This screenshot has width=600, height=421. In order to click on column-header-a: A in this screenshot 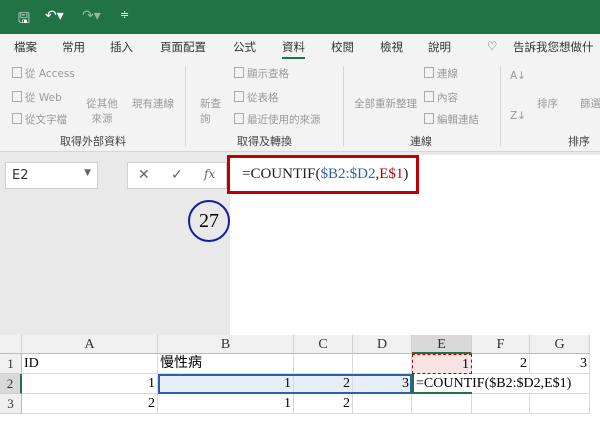, I will do `click(90, 344)`.